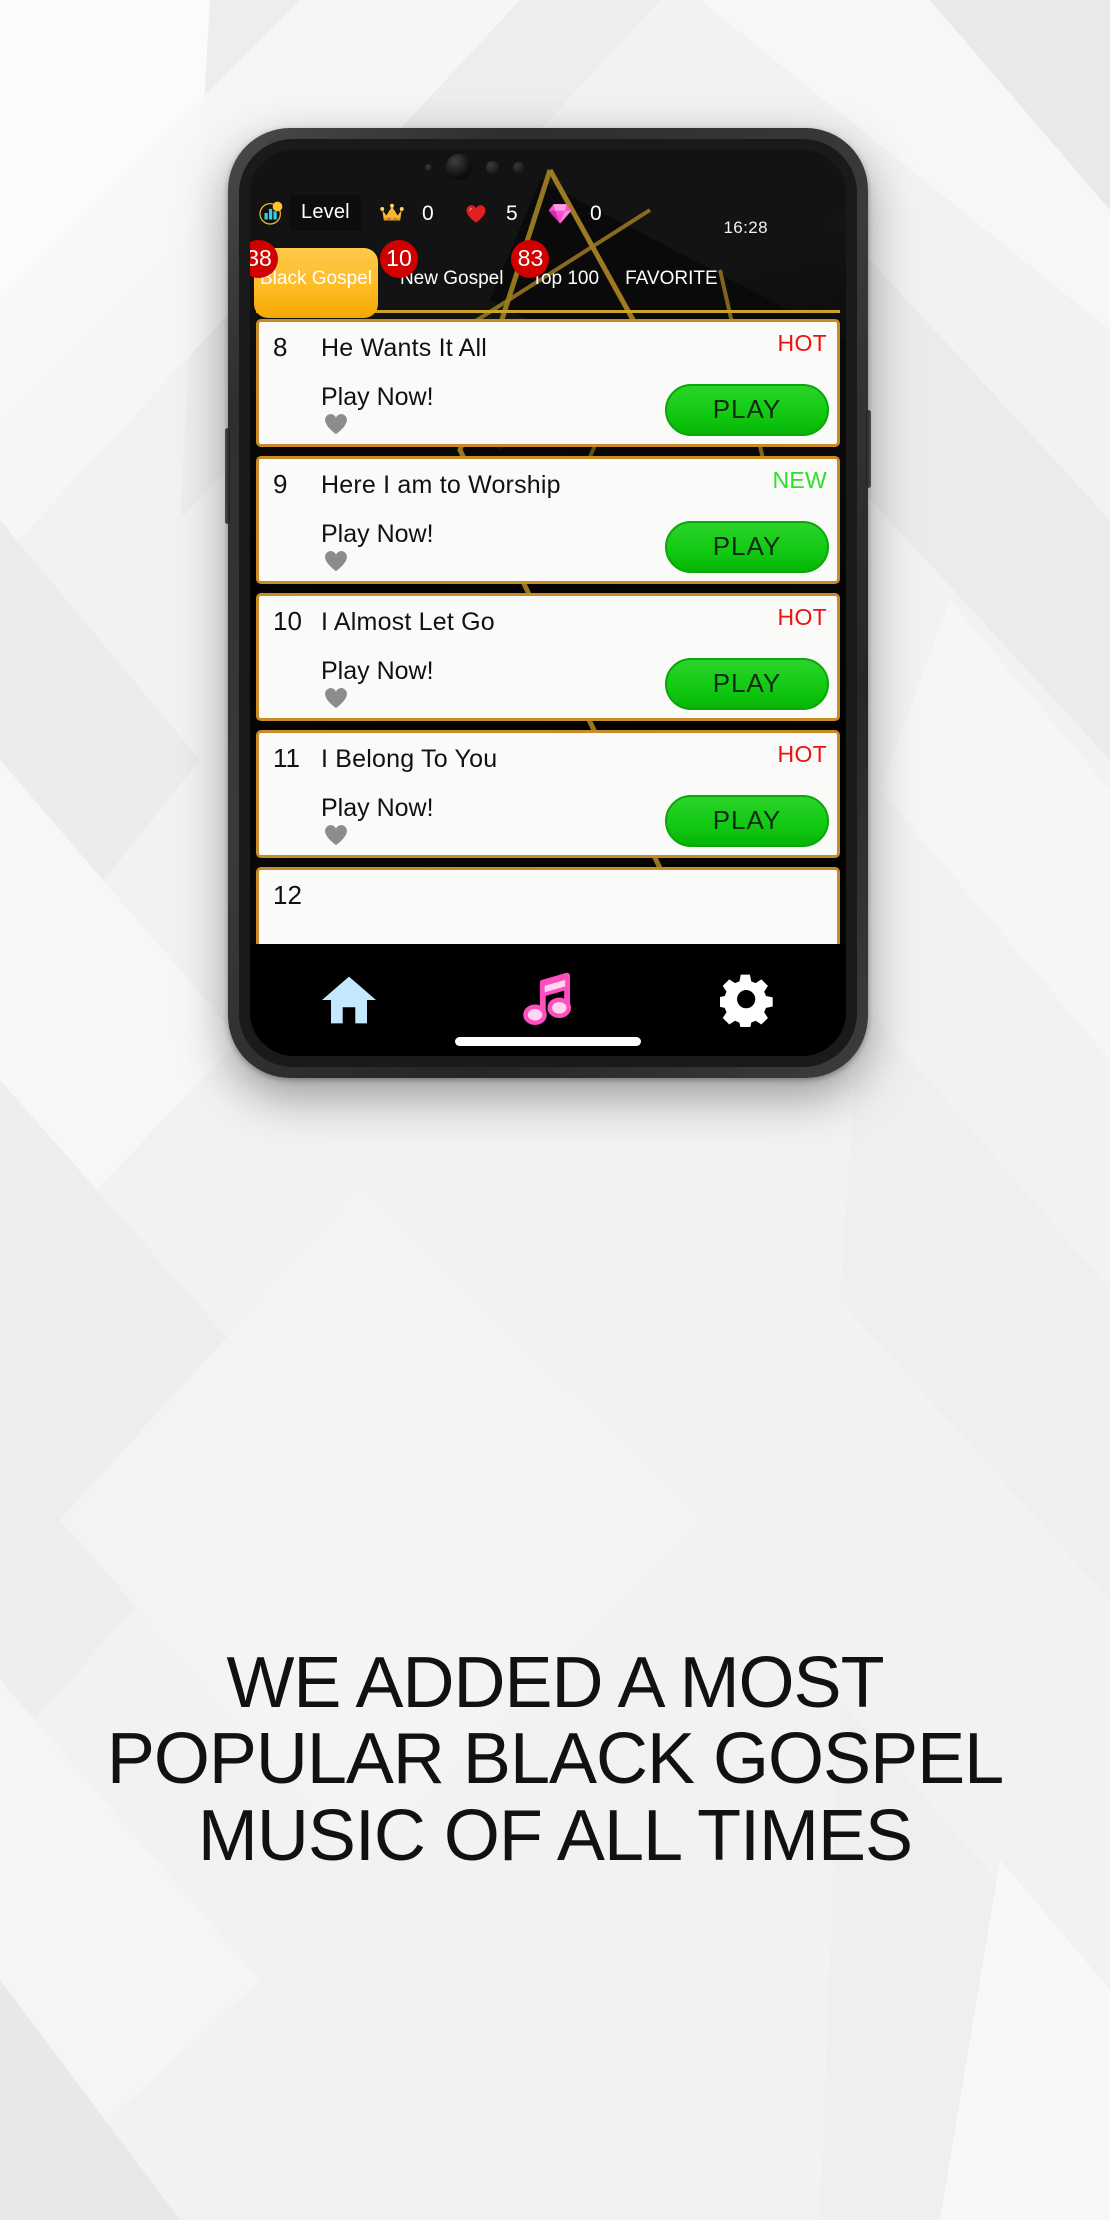  I want to click on chart-level-icon, so click(271, 213).